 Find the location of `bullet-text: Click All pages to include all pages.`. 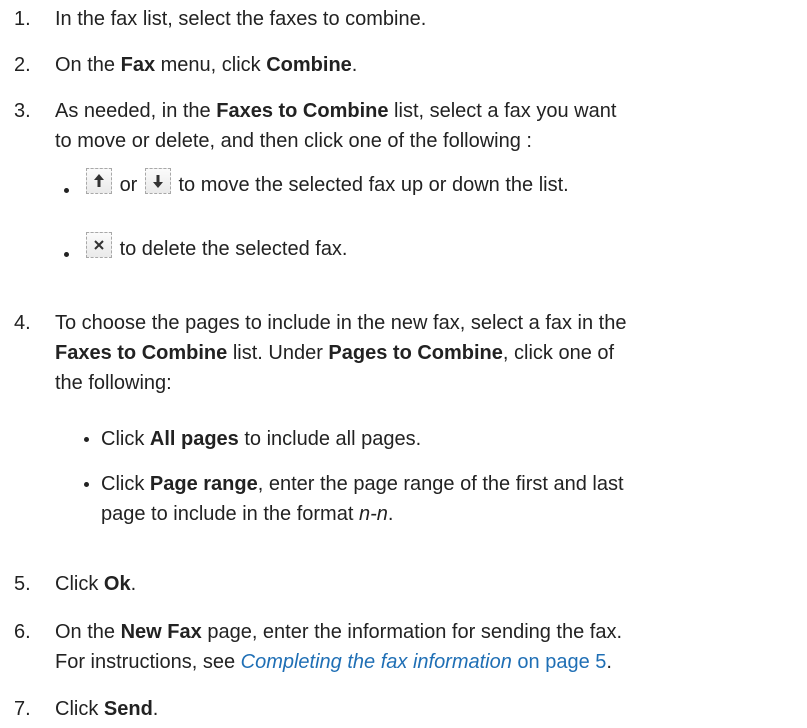

bullet-text: Click All pages to include all pages. is located at coordinates (261, 439).